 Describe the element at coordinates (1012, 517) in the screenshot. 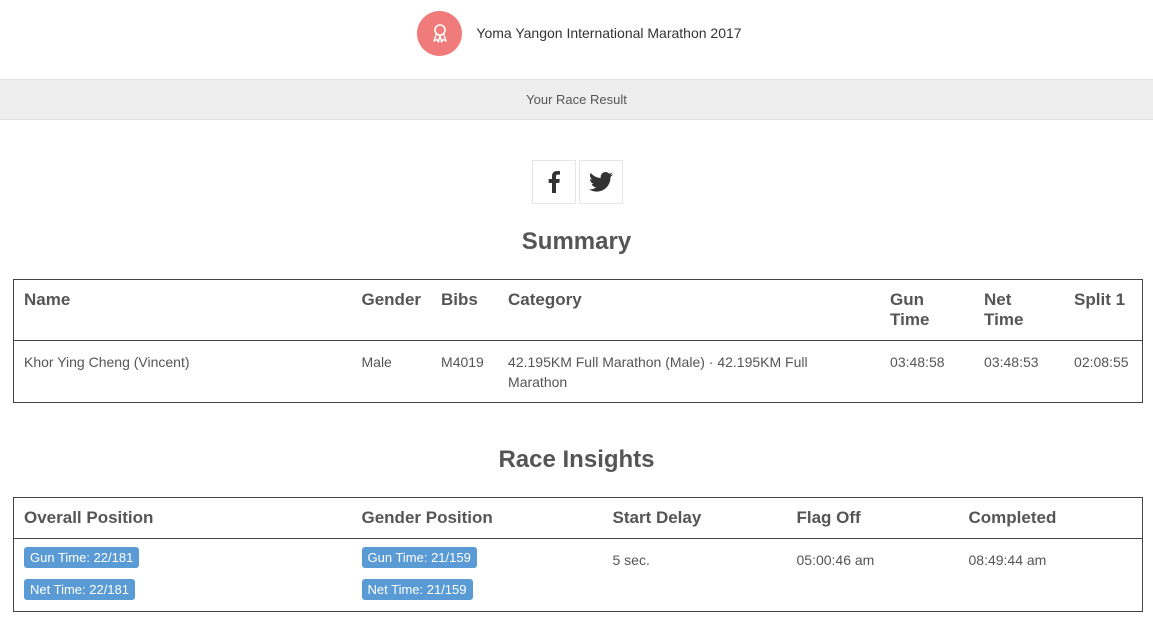

I see `col-completed: Completed` at that location.